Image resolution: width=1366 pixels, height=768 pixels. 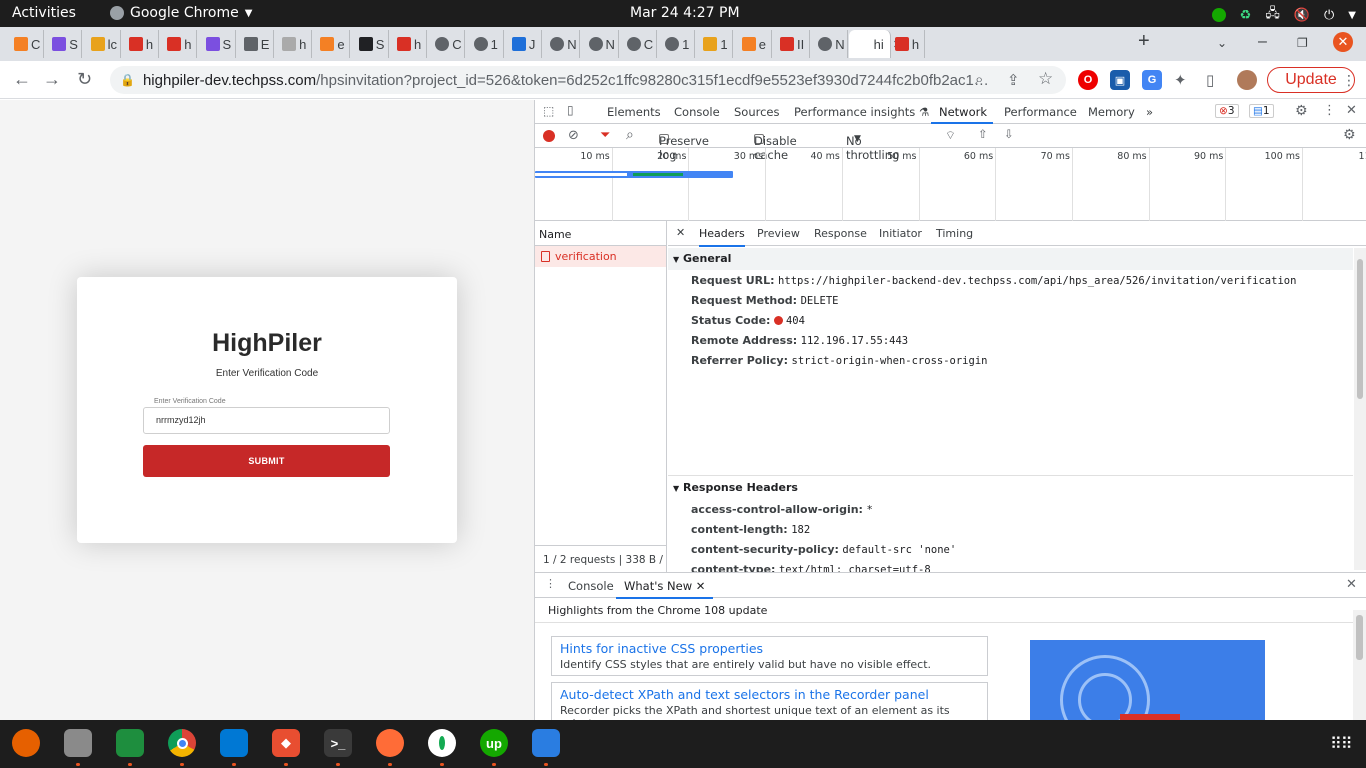 What do you see at coordinates (600, 256) in the screenshot?
I see `request-row: verification` at bounding box center [600, 256].